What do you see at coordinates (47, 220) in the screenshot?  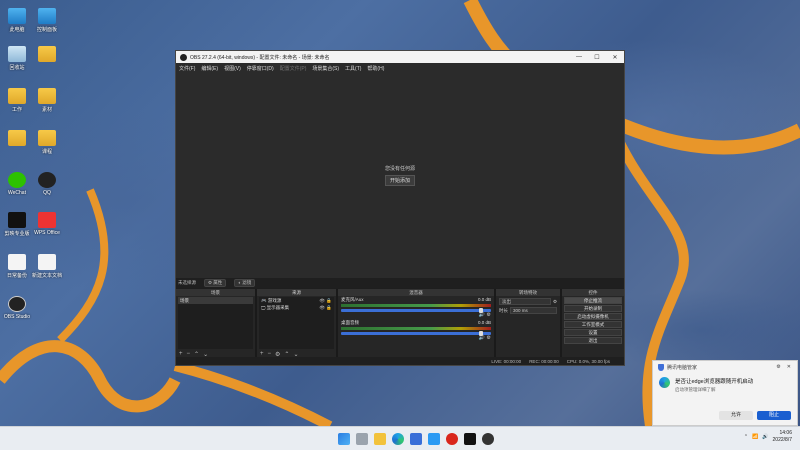 I see `wps-icon` at bounding box center [47, 220].